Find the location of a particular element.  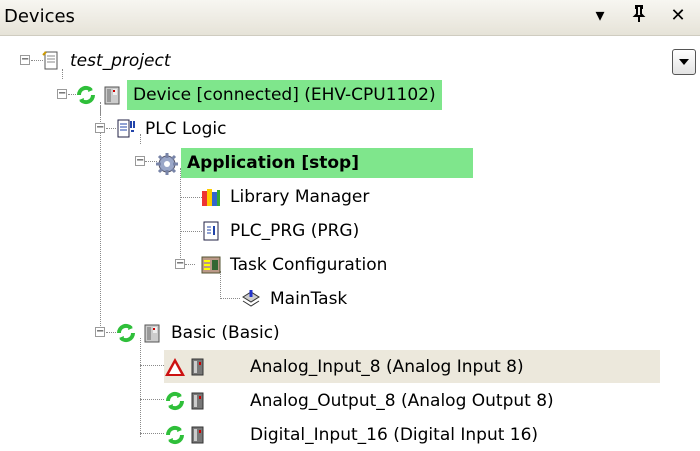

task-configuration-icon is located at coordinates (211, 265).